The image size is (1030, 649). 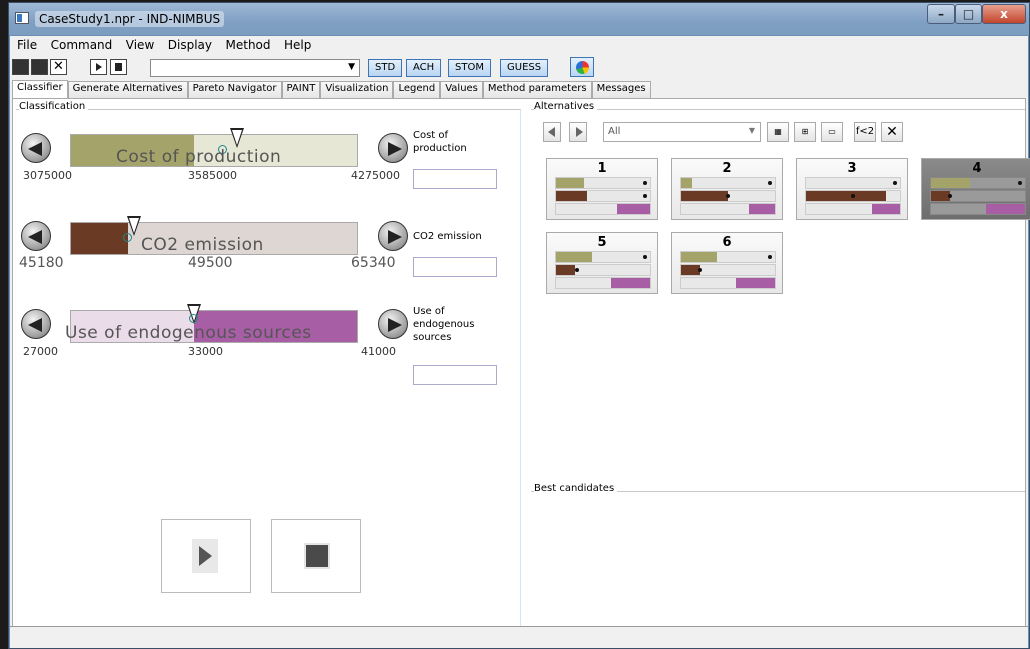 I want to click on objective-min-value: 27000, so click(x=40, y=351).